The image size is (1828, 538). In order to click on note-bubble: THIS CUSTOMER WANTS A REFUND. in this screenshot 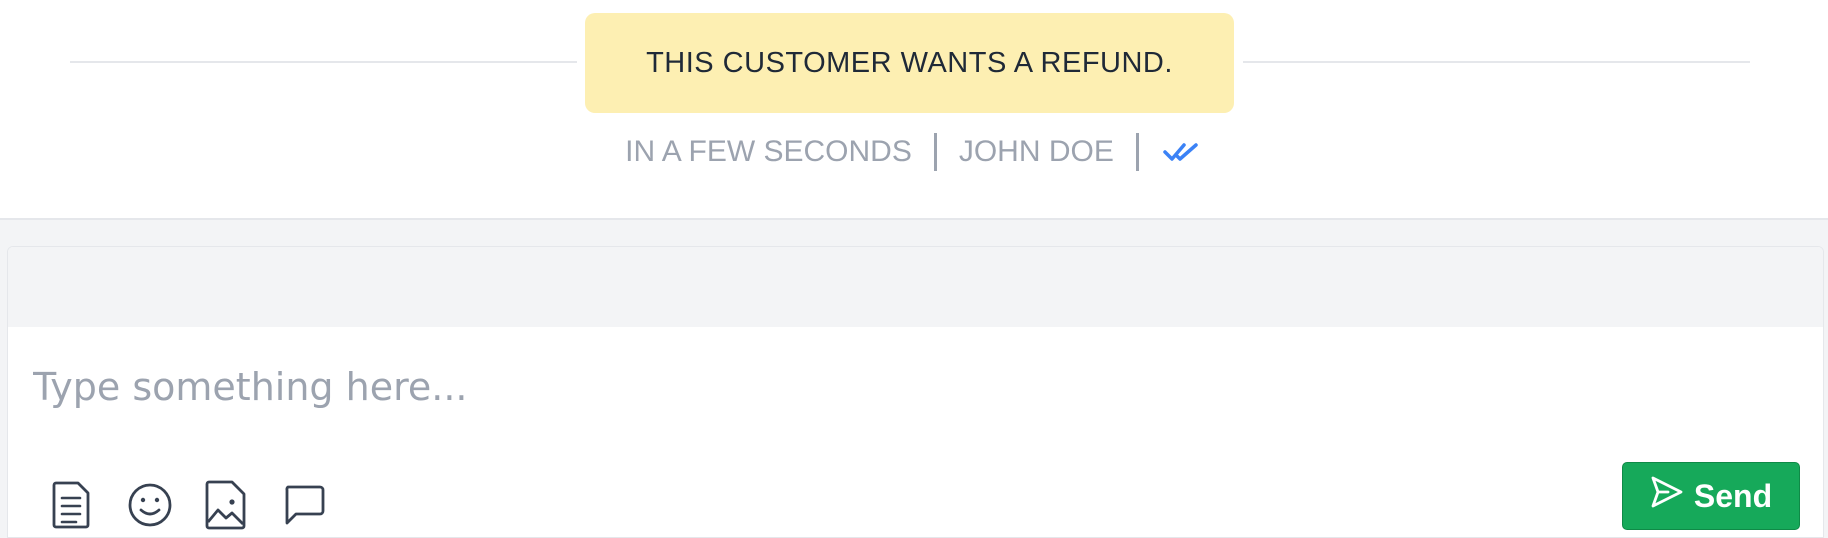, I will do `click(909, 63)`.